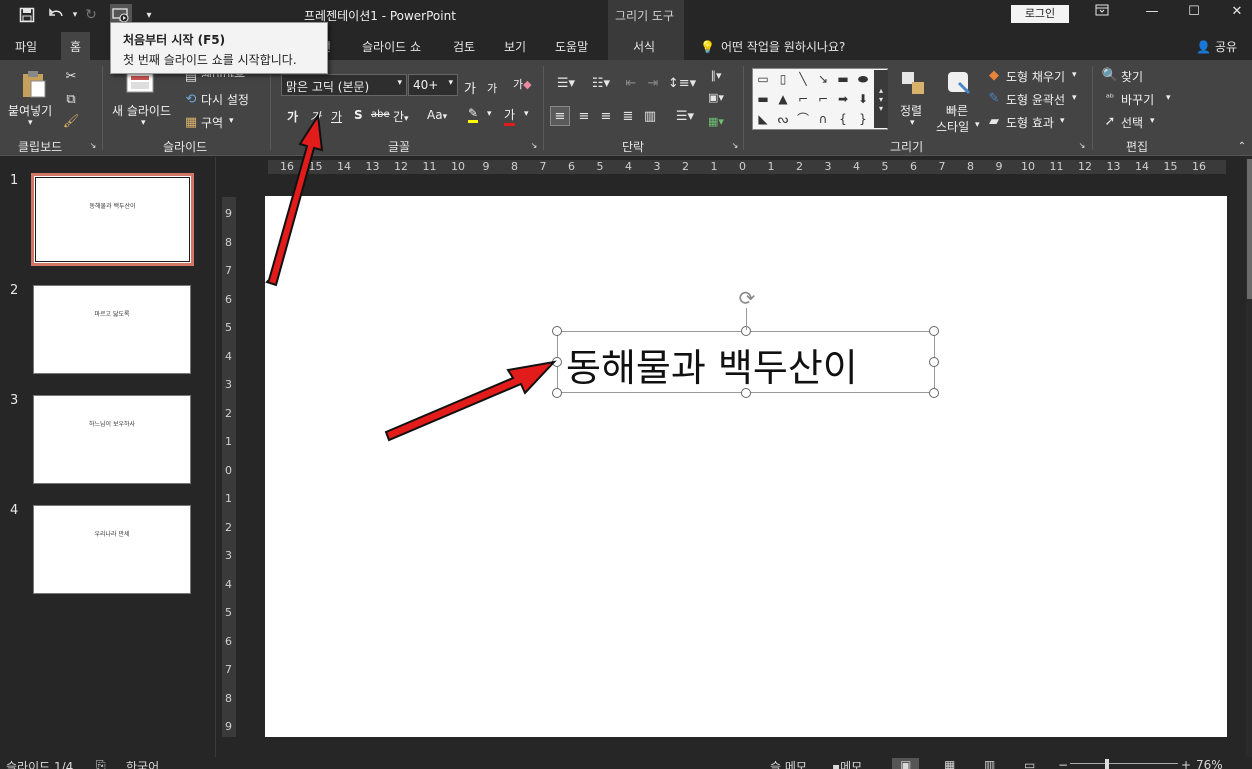 The height and width of the screenshot is (769, 1252). I want to click on annotation-arrow-up, so click(294, 200).